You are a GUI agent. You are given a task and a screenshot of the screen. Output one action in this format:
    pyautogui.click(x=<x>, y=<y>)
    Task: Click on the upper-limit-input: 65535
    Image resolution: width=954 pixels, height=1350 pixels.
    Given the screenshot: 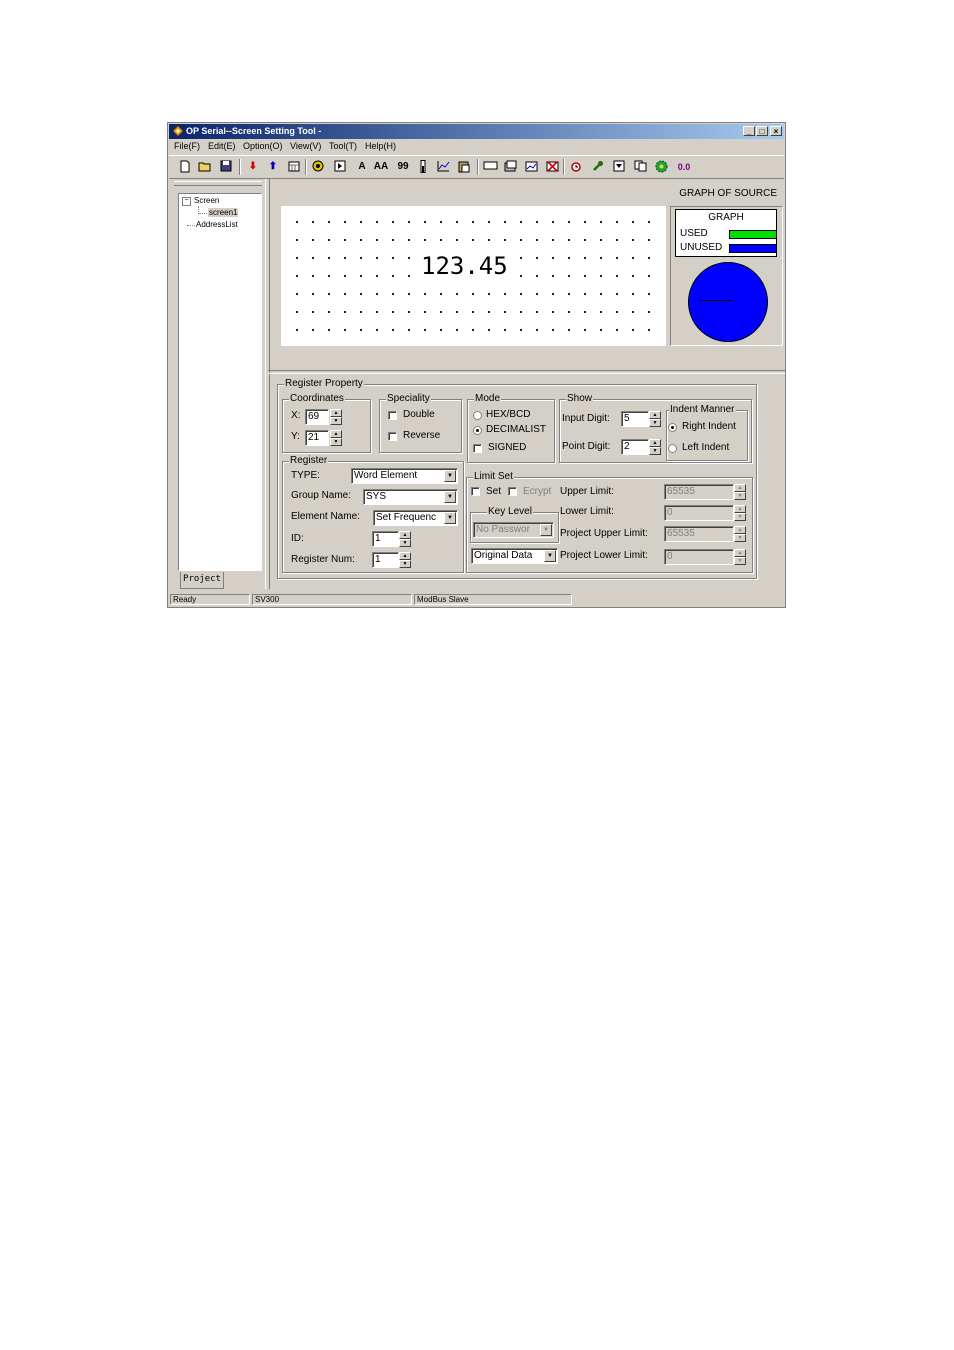 What is the action you would take?
    pyautogui.click(x=699, y=492)
    